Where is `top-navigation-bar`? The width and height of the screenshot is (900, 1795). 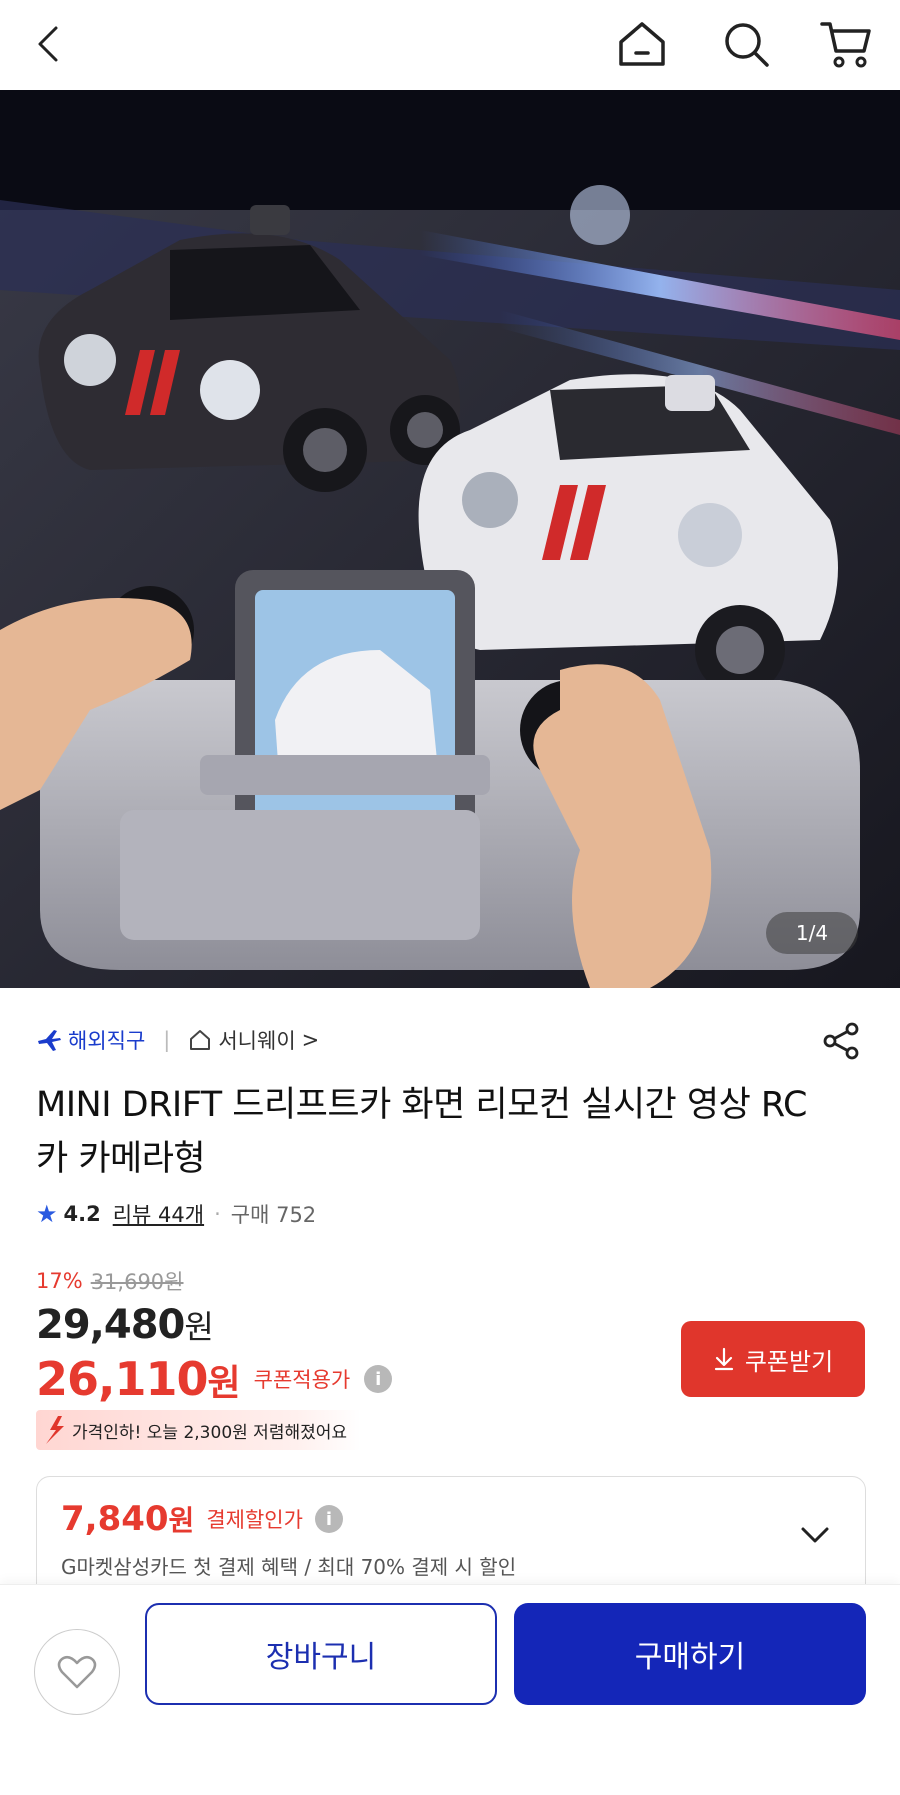
top-navigation-bar is located at coordinates (450, 45).